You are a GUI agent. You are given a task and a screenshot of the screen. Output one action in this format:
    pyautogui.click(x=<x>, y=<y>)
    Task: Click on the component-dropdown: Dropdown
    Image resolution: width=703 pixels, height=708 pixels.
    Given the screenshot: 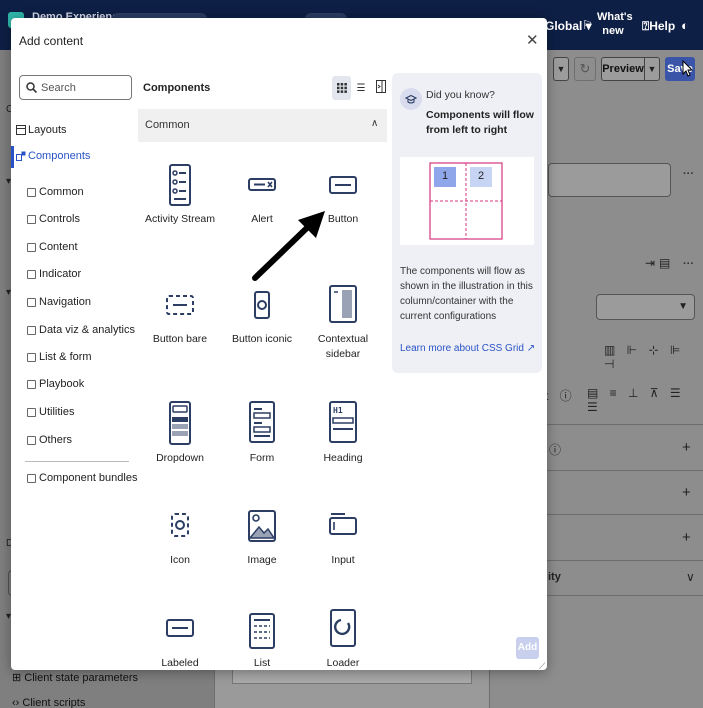 What is the action you would take?
    pyautogui.click(x=180, y=433)
    